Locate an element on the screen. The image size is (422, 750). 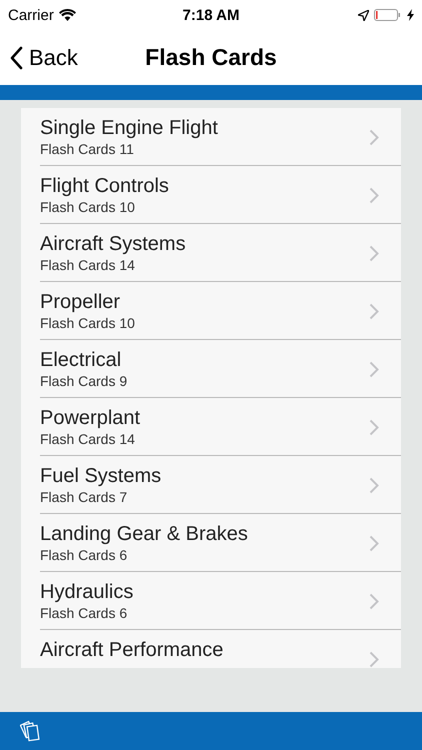
screen-title: Flash Cards is located at coordinates (211, 57).